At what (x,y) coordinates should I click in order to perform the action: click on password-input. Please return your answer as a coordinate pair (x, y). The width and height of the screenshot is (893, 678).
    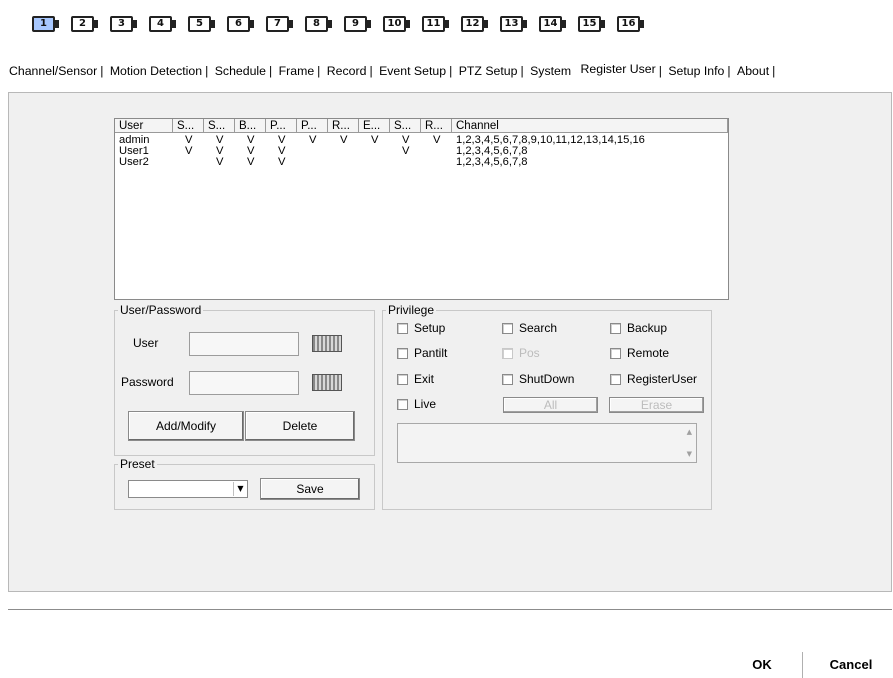
    Looking at the image, I should click on (244, 383).